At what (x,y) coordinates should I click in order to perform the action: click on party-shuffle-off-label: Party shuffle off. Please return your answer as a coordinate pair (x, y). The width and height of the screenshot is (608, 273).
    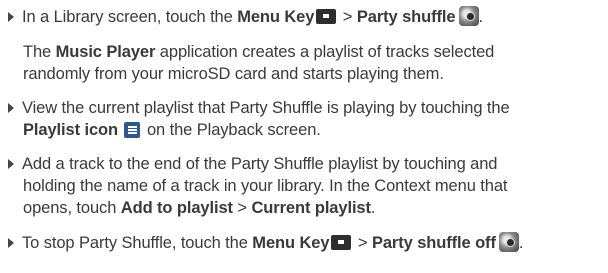
    Looking at the image, I should click on (433, 243).